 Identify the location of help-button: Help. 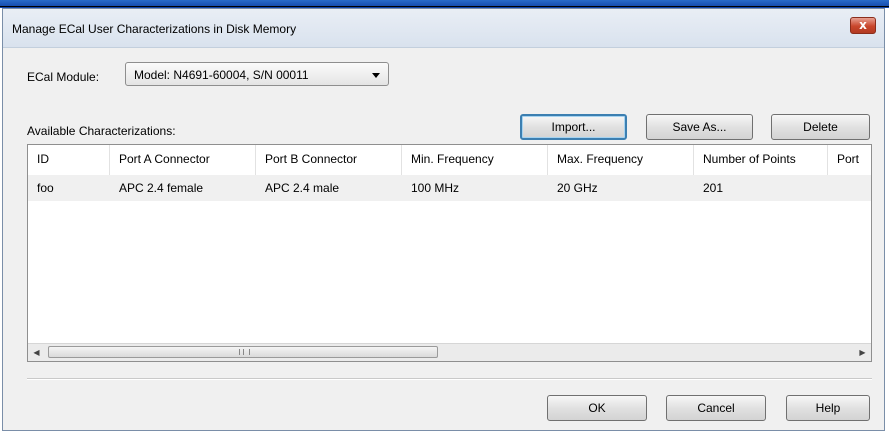
(828, 408).